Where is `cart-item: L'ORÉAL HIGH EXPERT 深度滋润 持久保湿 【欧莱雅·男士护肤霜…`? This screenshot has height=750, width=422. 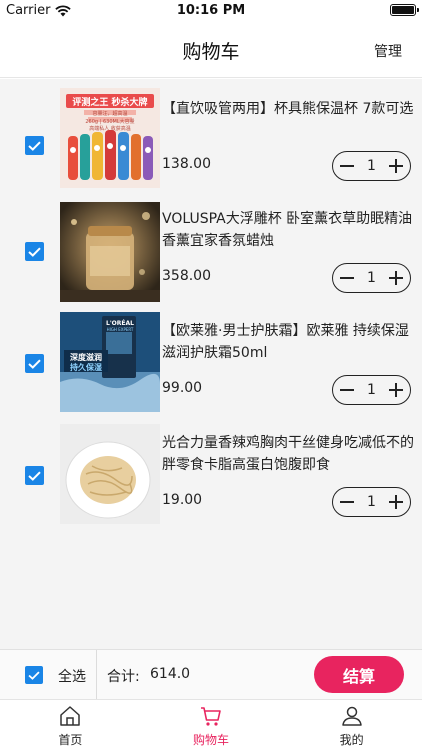 cart-item: L'ORÉAL HIGH EXPERT 深度滋润 持久保湿 【欧莱雅·男士护肤霜… is located at coordinates (211, 365).